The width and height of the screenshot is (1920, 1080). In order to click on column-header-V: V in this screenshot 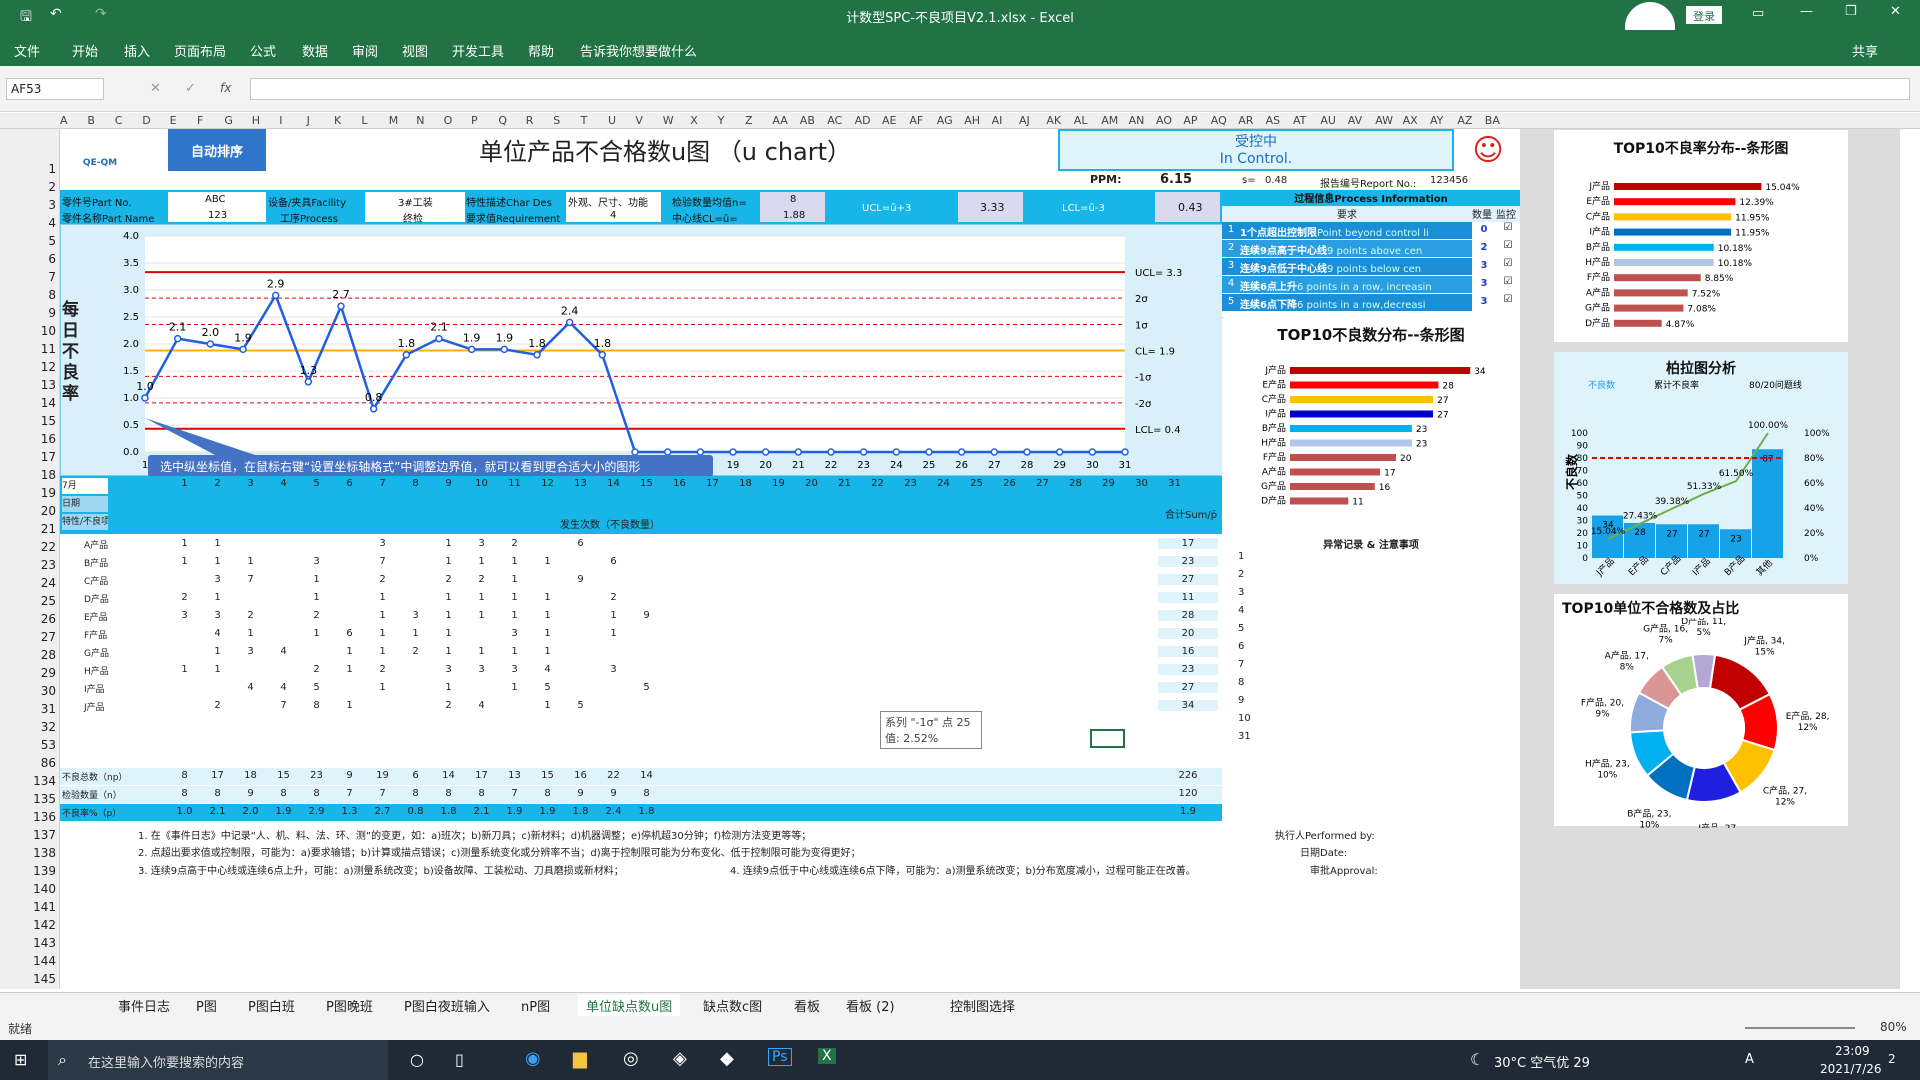, I will do `click(639, 120)`.